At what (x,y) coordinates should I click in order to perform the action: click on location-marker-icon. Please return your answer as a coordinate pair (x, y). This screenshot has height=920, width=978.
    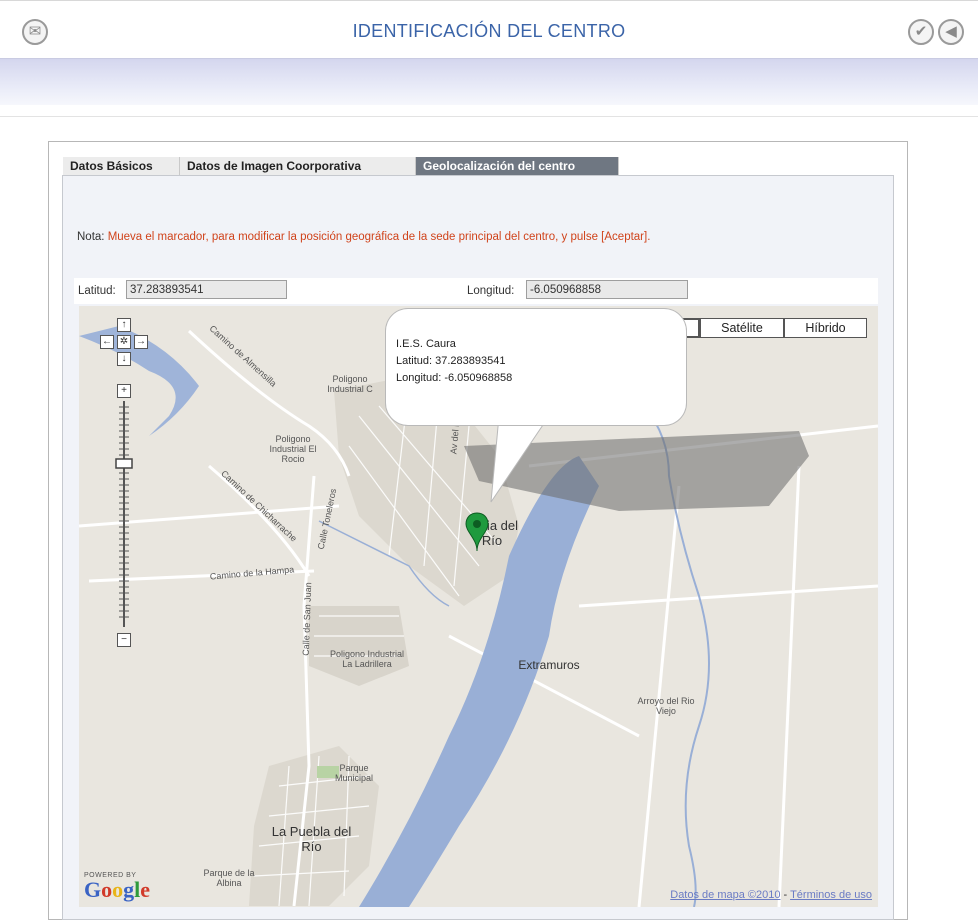
    Looking at the image, I should click on (477, 532).